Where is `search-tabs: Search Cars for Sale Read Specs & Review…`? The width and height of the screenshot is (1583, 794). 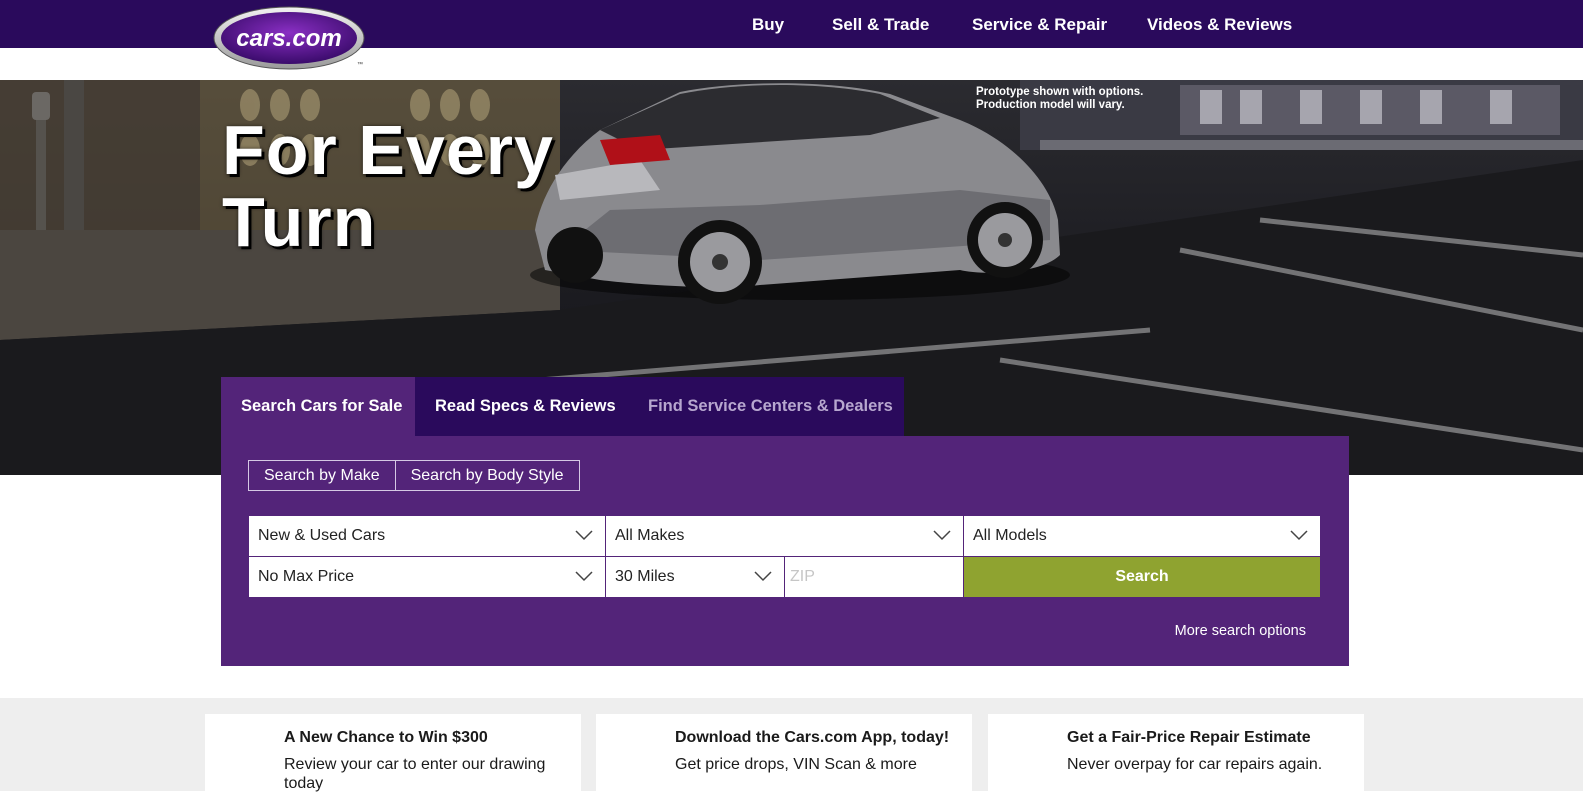
search-tabs: Search Cars for Sale Read Specs & Review… is located at coordinates (562, 406).